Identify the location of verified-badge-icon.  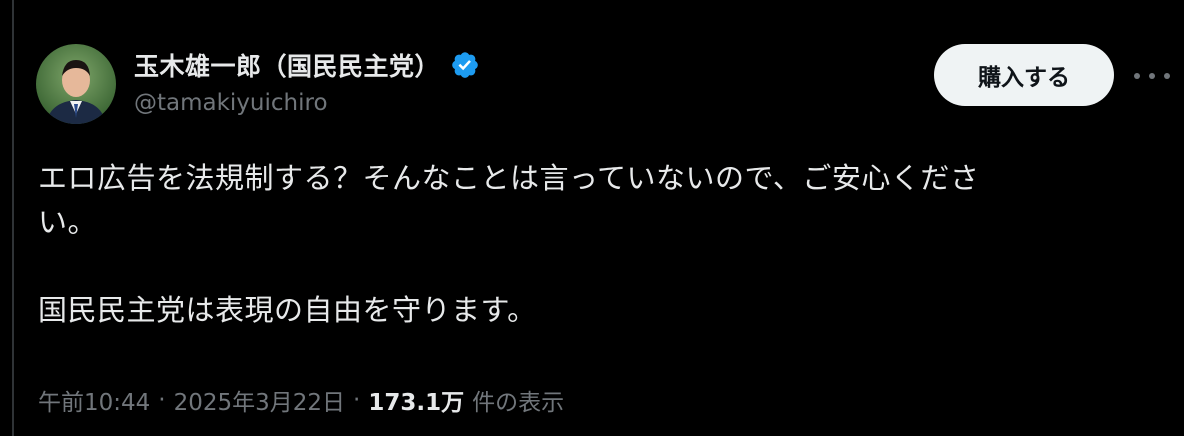
(465, 65).